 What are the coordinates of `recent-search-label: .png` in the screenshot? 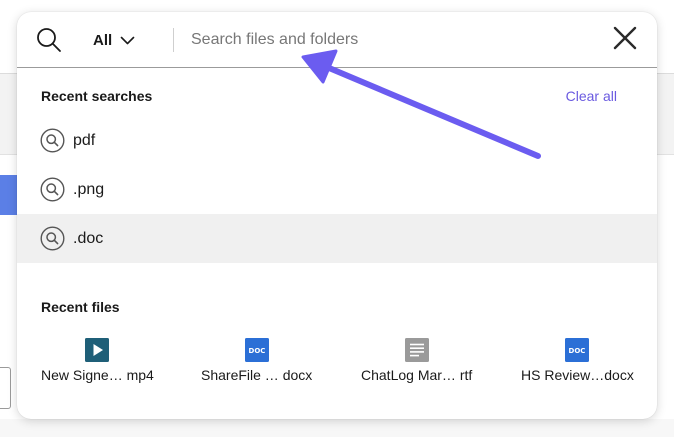 It's located at (89, 189).